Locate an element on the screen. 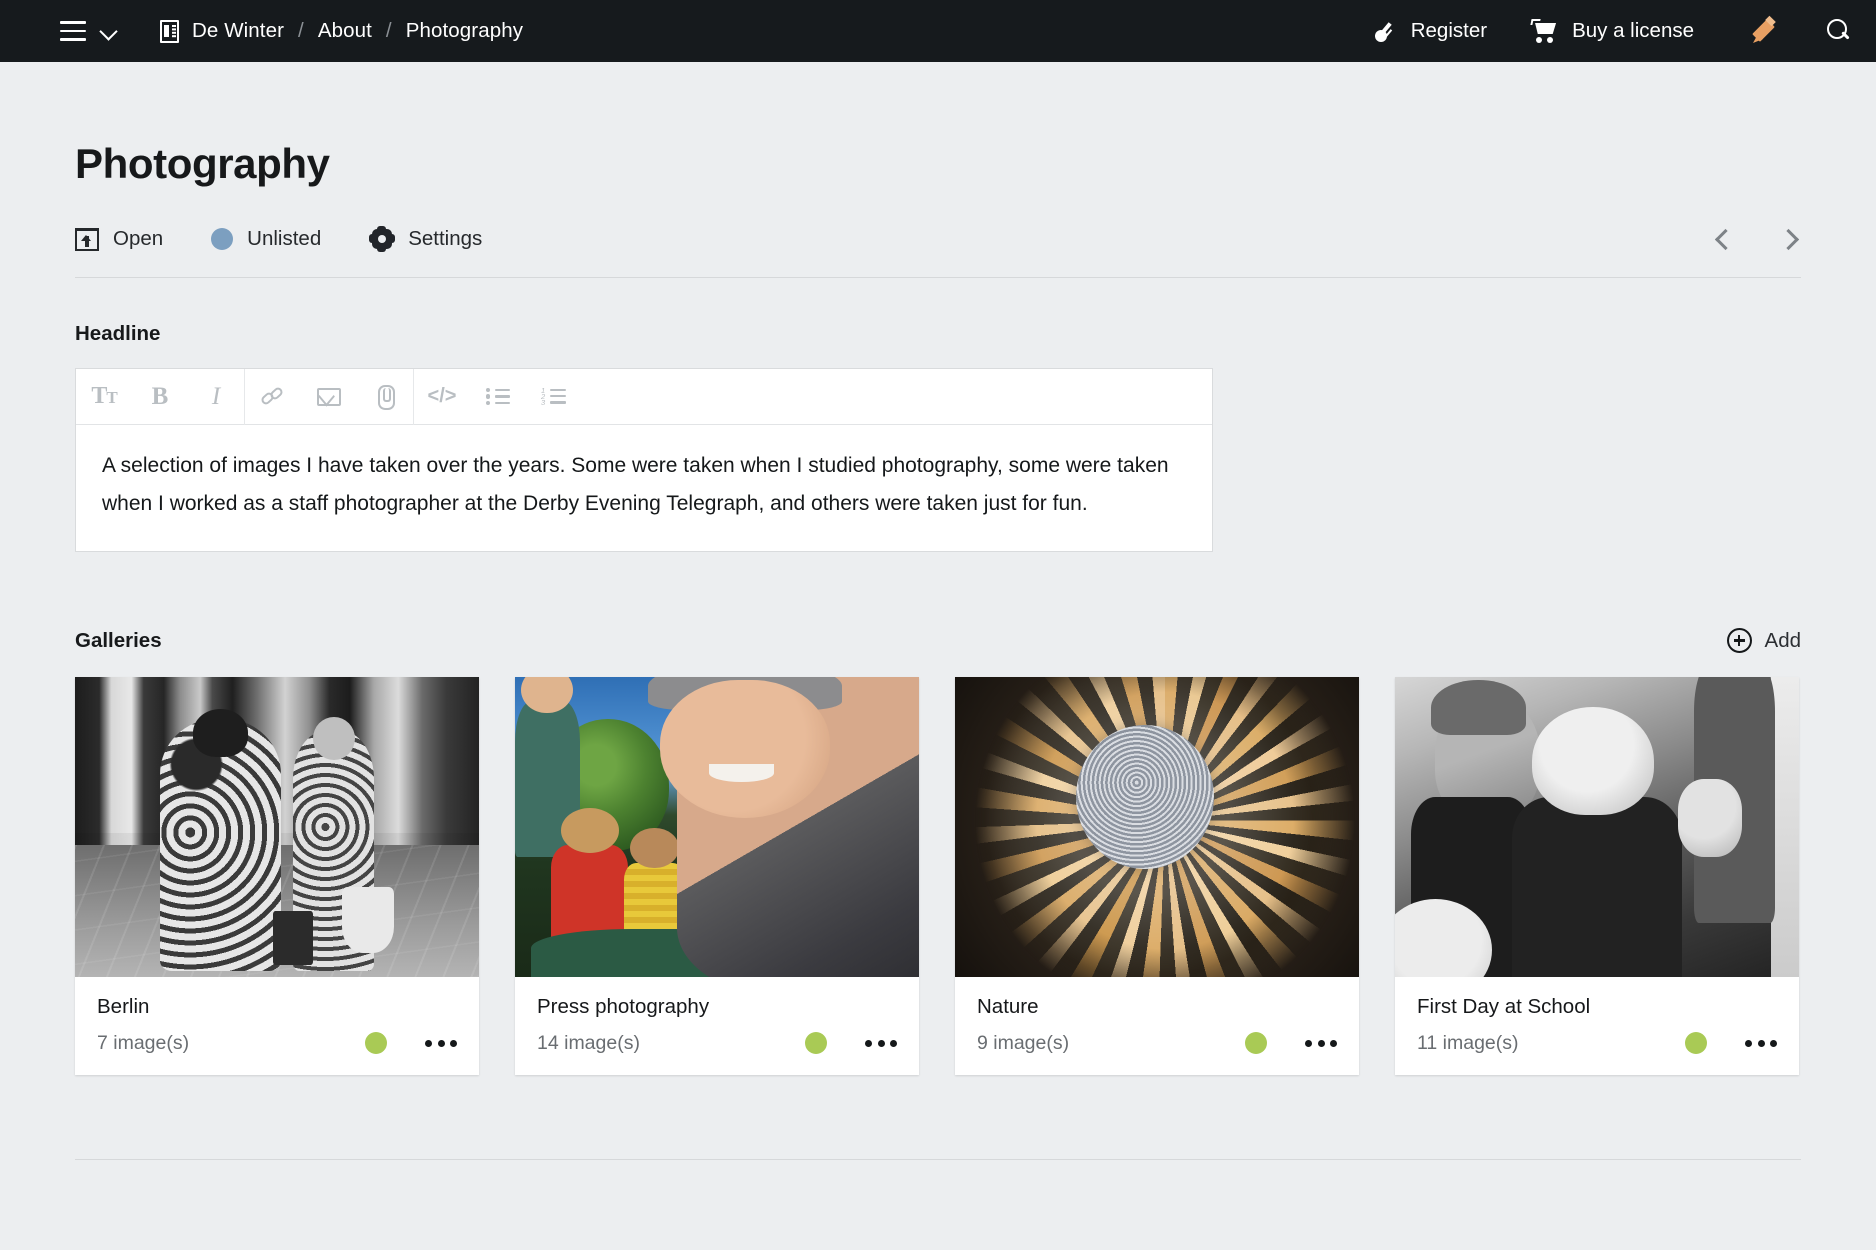  cart-icon is located at coordinates (1544, 31).